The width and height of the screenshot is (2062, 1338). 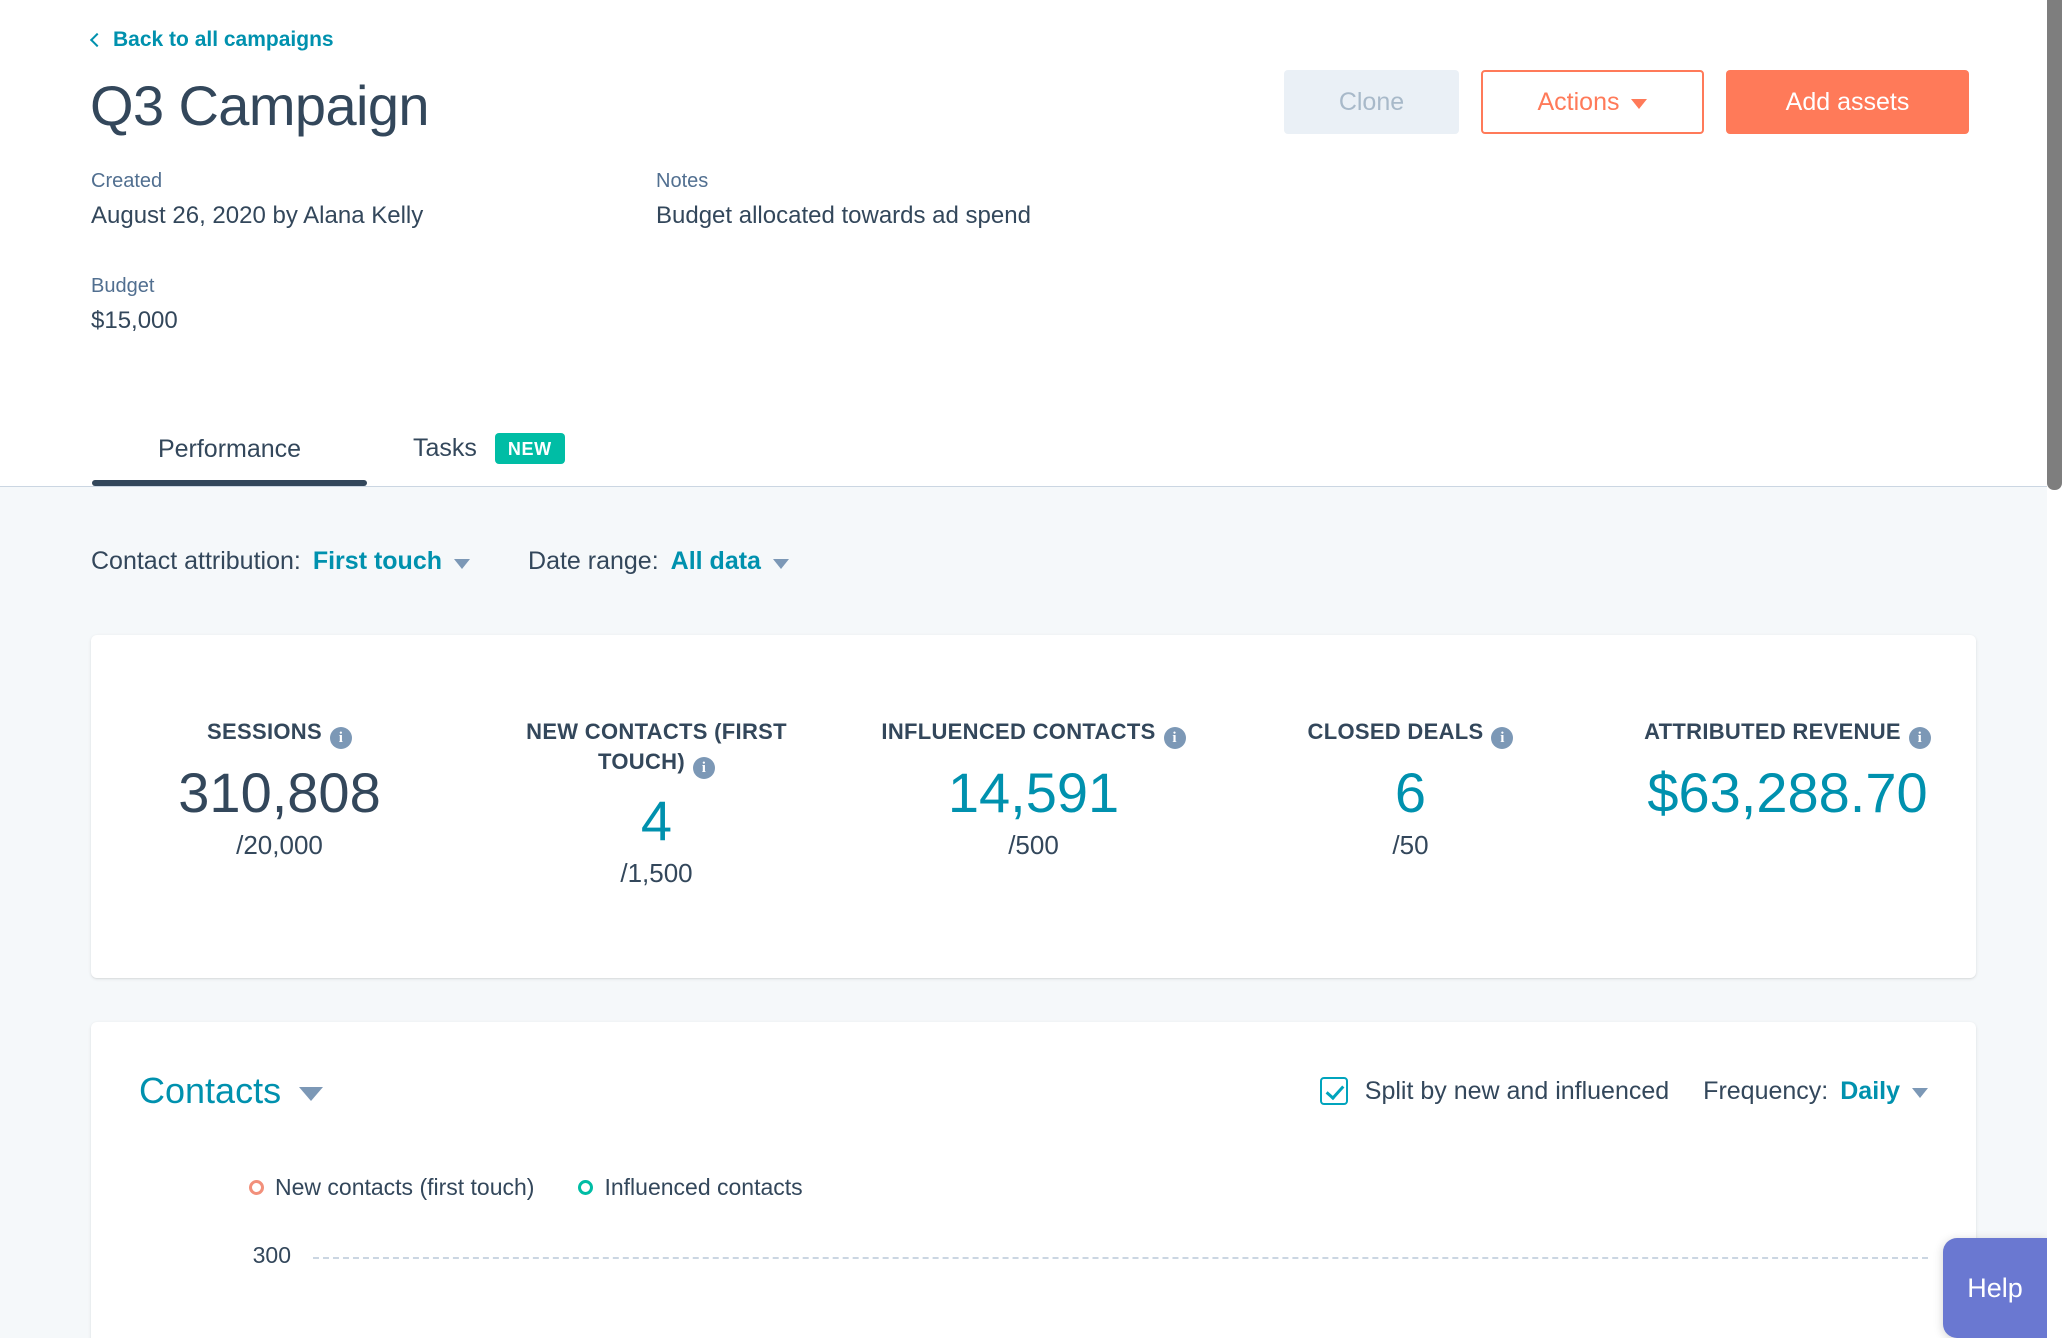 I want to click on help-button: Help, so click(x=1995, y=1288).